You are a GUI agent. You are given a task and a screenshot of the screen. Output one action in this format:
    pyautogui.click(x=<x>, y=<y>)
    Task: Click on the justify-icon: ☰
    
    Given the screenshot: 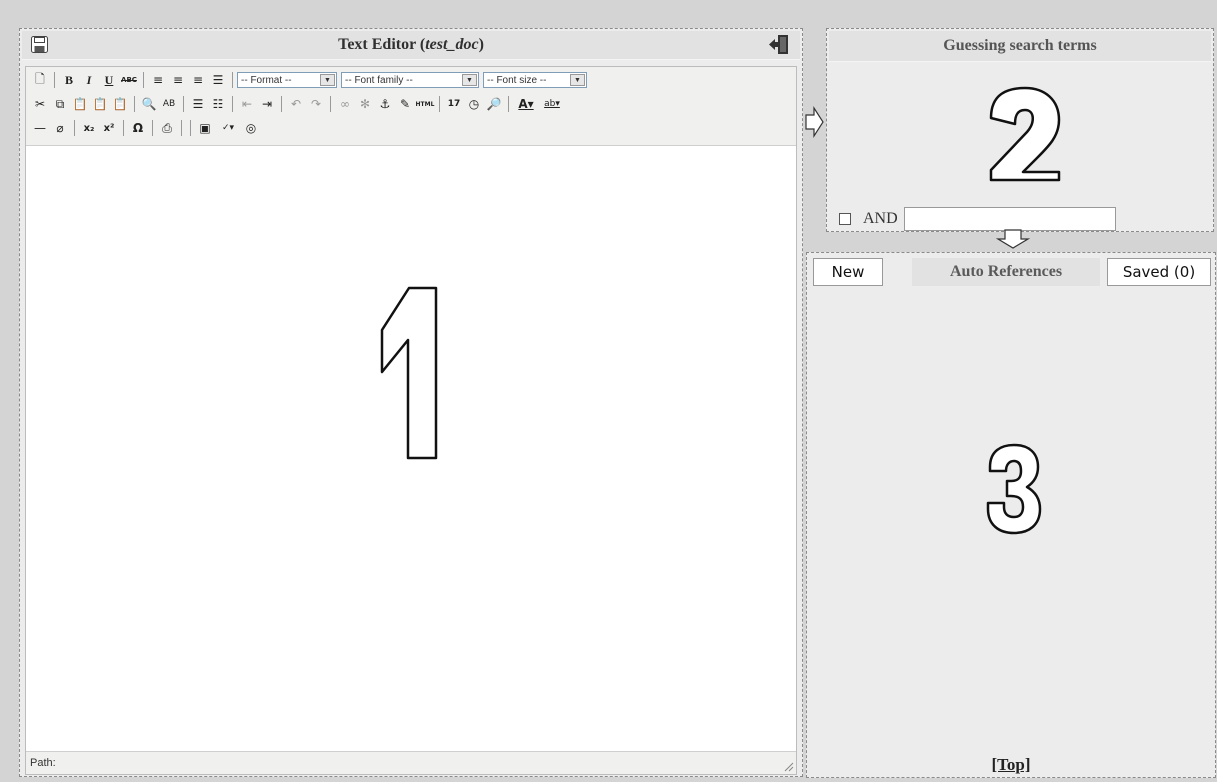 What is the action you would take?
    pyautogui.click(x=218, y=80)
    